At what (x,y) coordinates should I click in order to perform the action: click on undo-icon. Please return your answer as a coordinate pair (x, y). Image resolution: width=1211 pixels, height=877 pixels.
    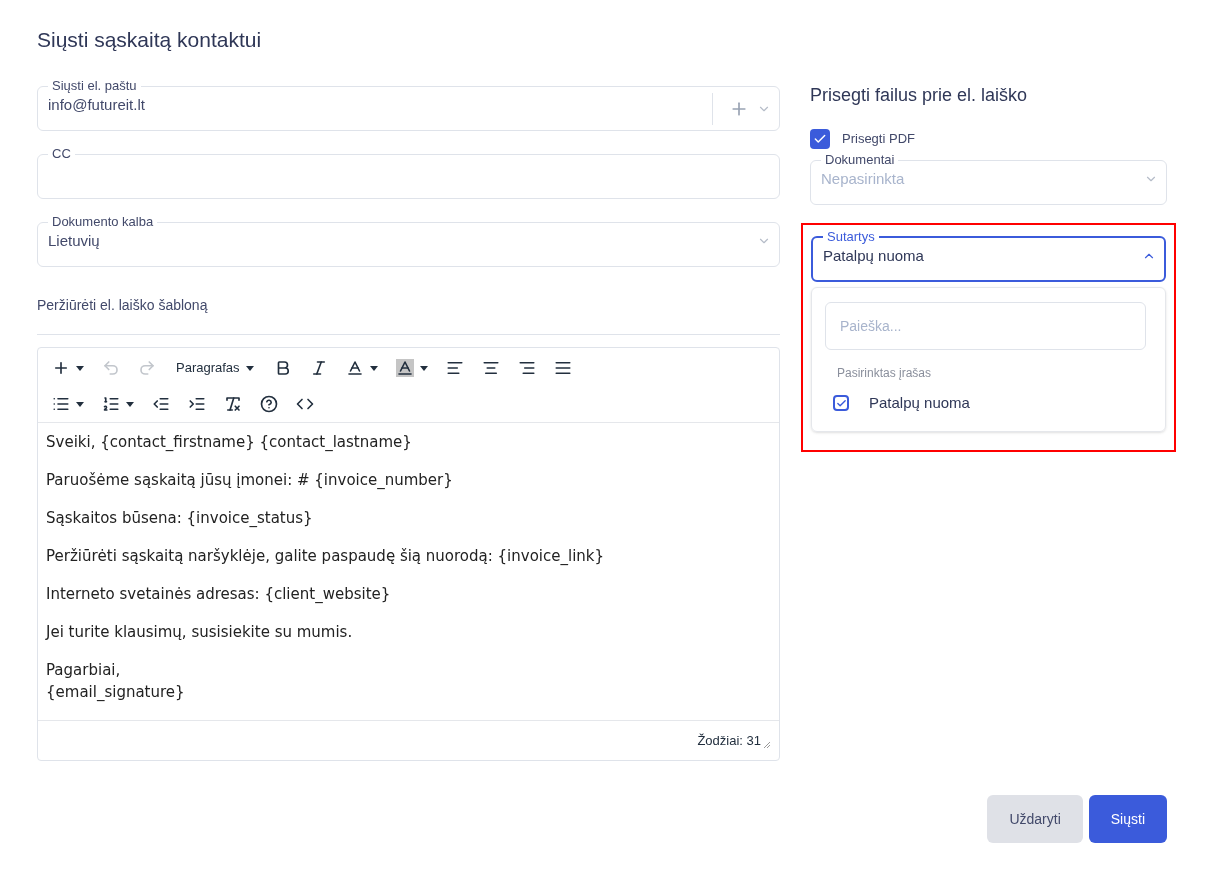
    Looking at the image, I should click on (111, 368).